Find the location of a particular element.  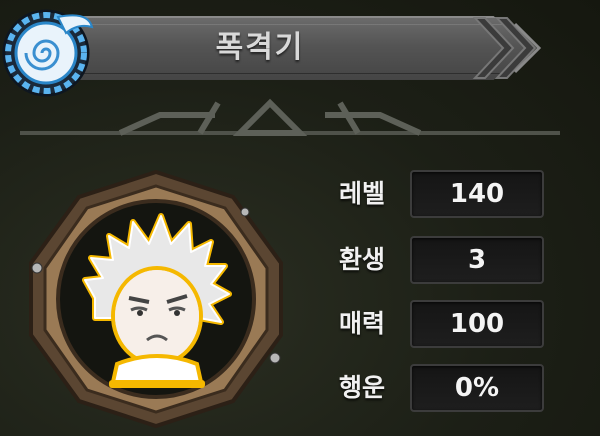

stat-value-box: 140 is located at coordinates (477, 194).